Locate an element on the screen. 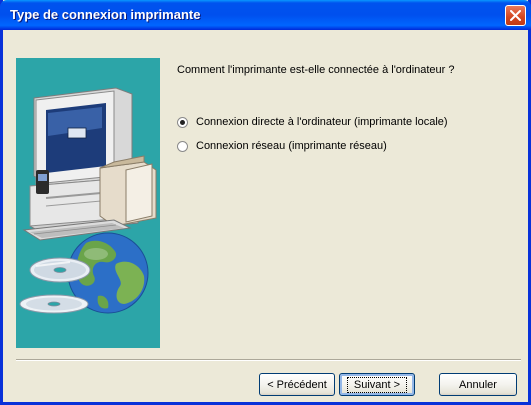 The height and width of the screenshot is (405, 531). next-button: Suivant > is located at coordinates (377, 384).